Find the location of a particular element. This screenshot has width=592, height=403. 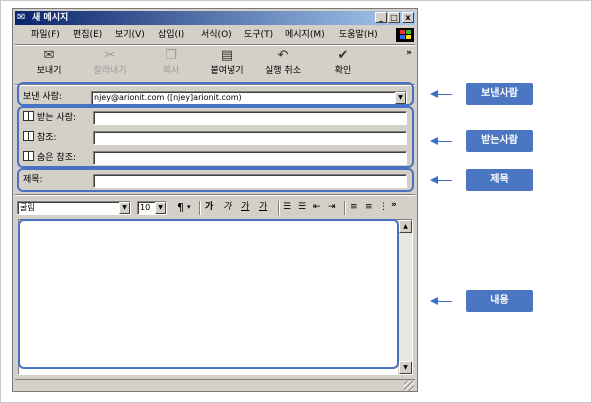

undo-icon: ↶ is located at coordinates (283, 55).